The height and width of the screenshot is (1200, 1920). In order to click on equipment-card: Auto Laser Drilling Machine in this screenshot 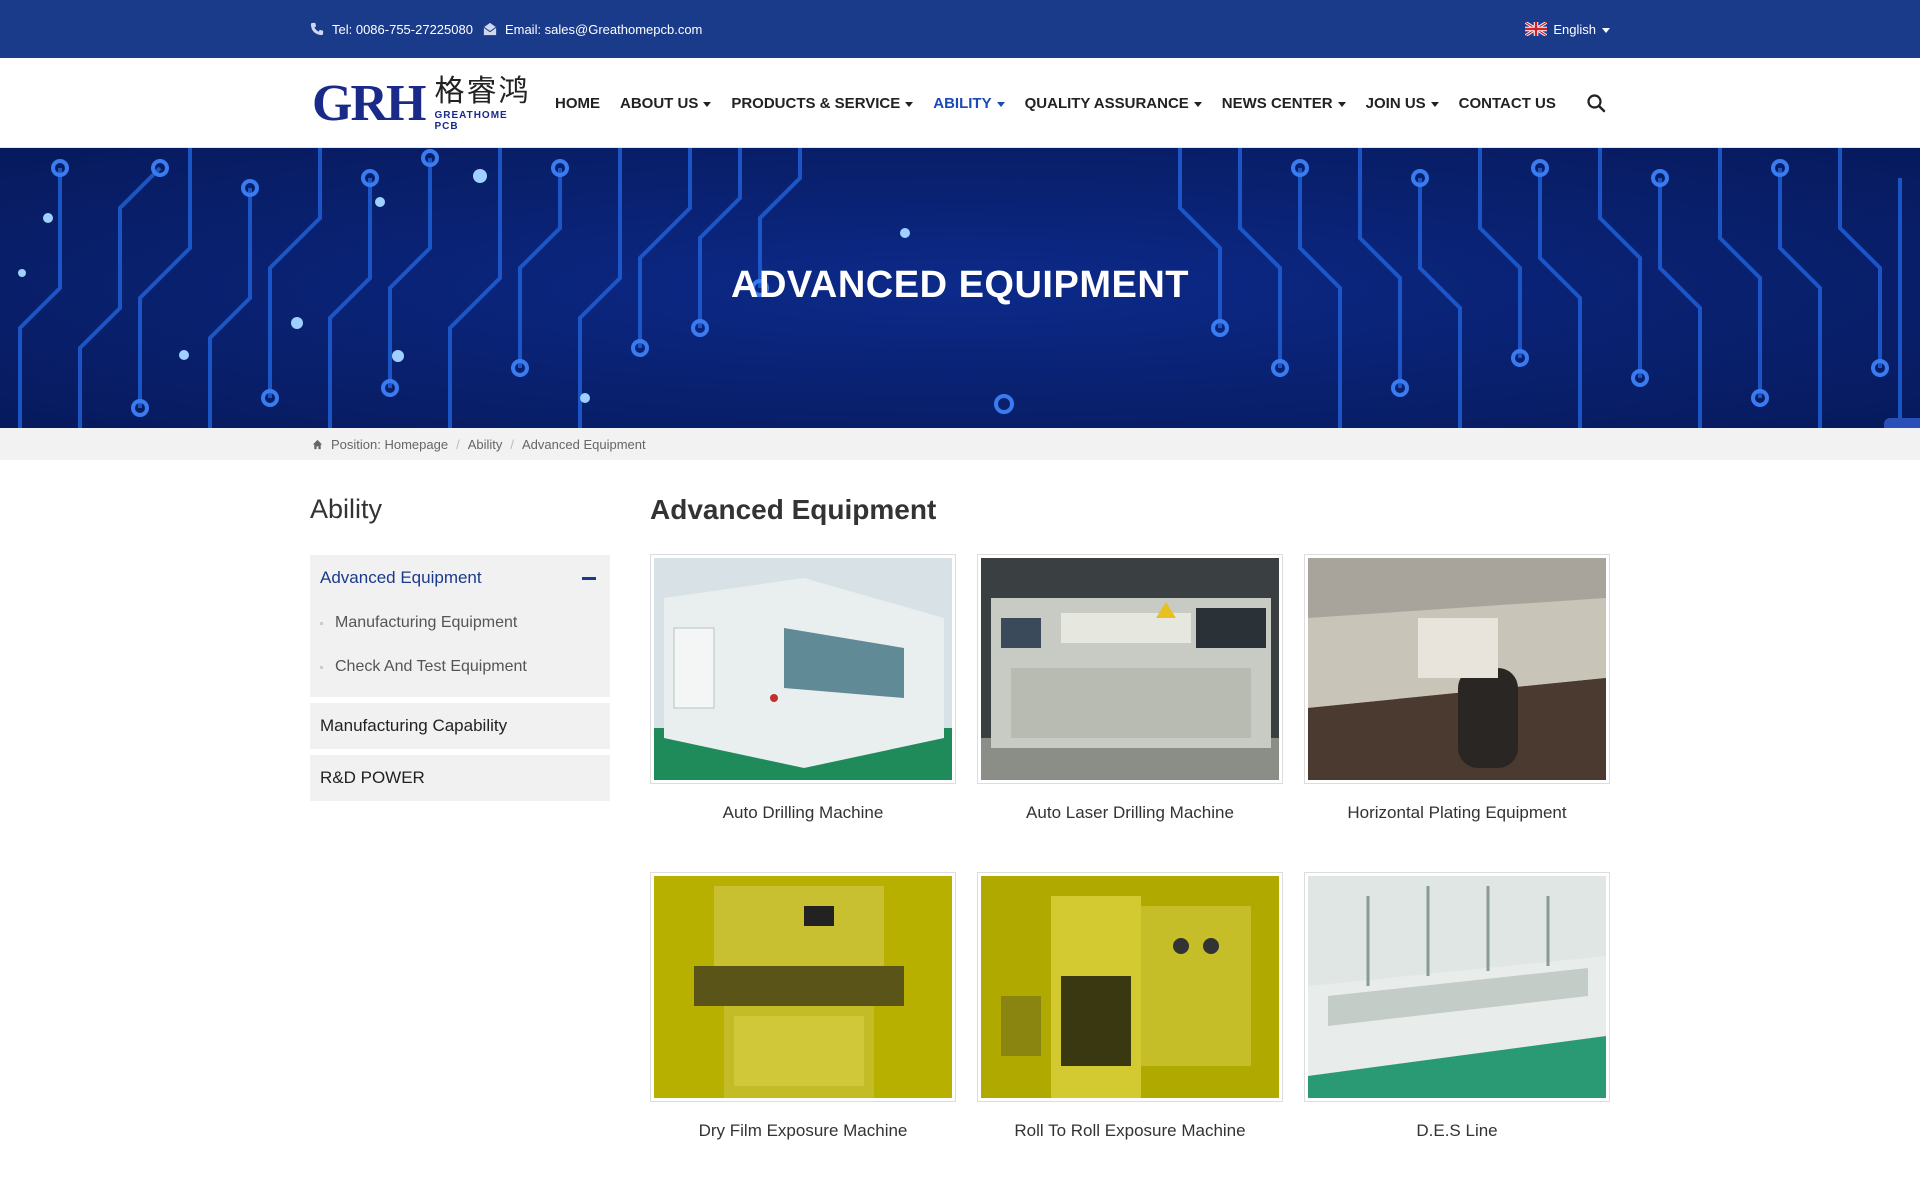, I will do `click(1130, 698)`.